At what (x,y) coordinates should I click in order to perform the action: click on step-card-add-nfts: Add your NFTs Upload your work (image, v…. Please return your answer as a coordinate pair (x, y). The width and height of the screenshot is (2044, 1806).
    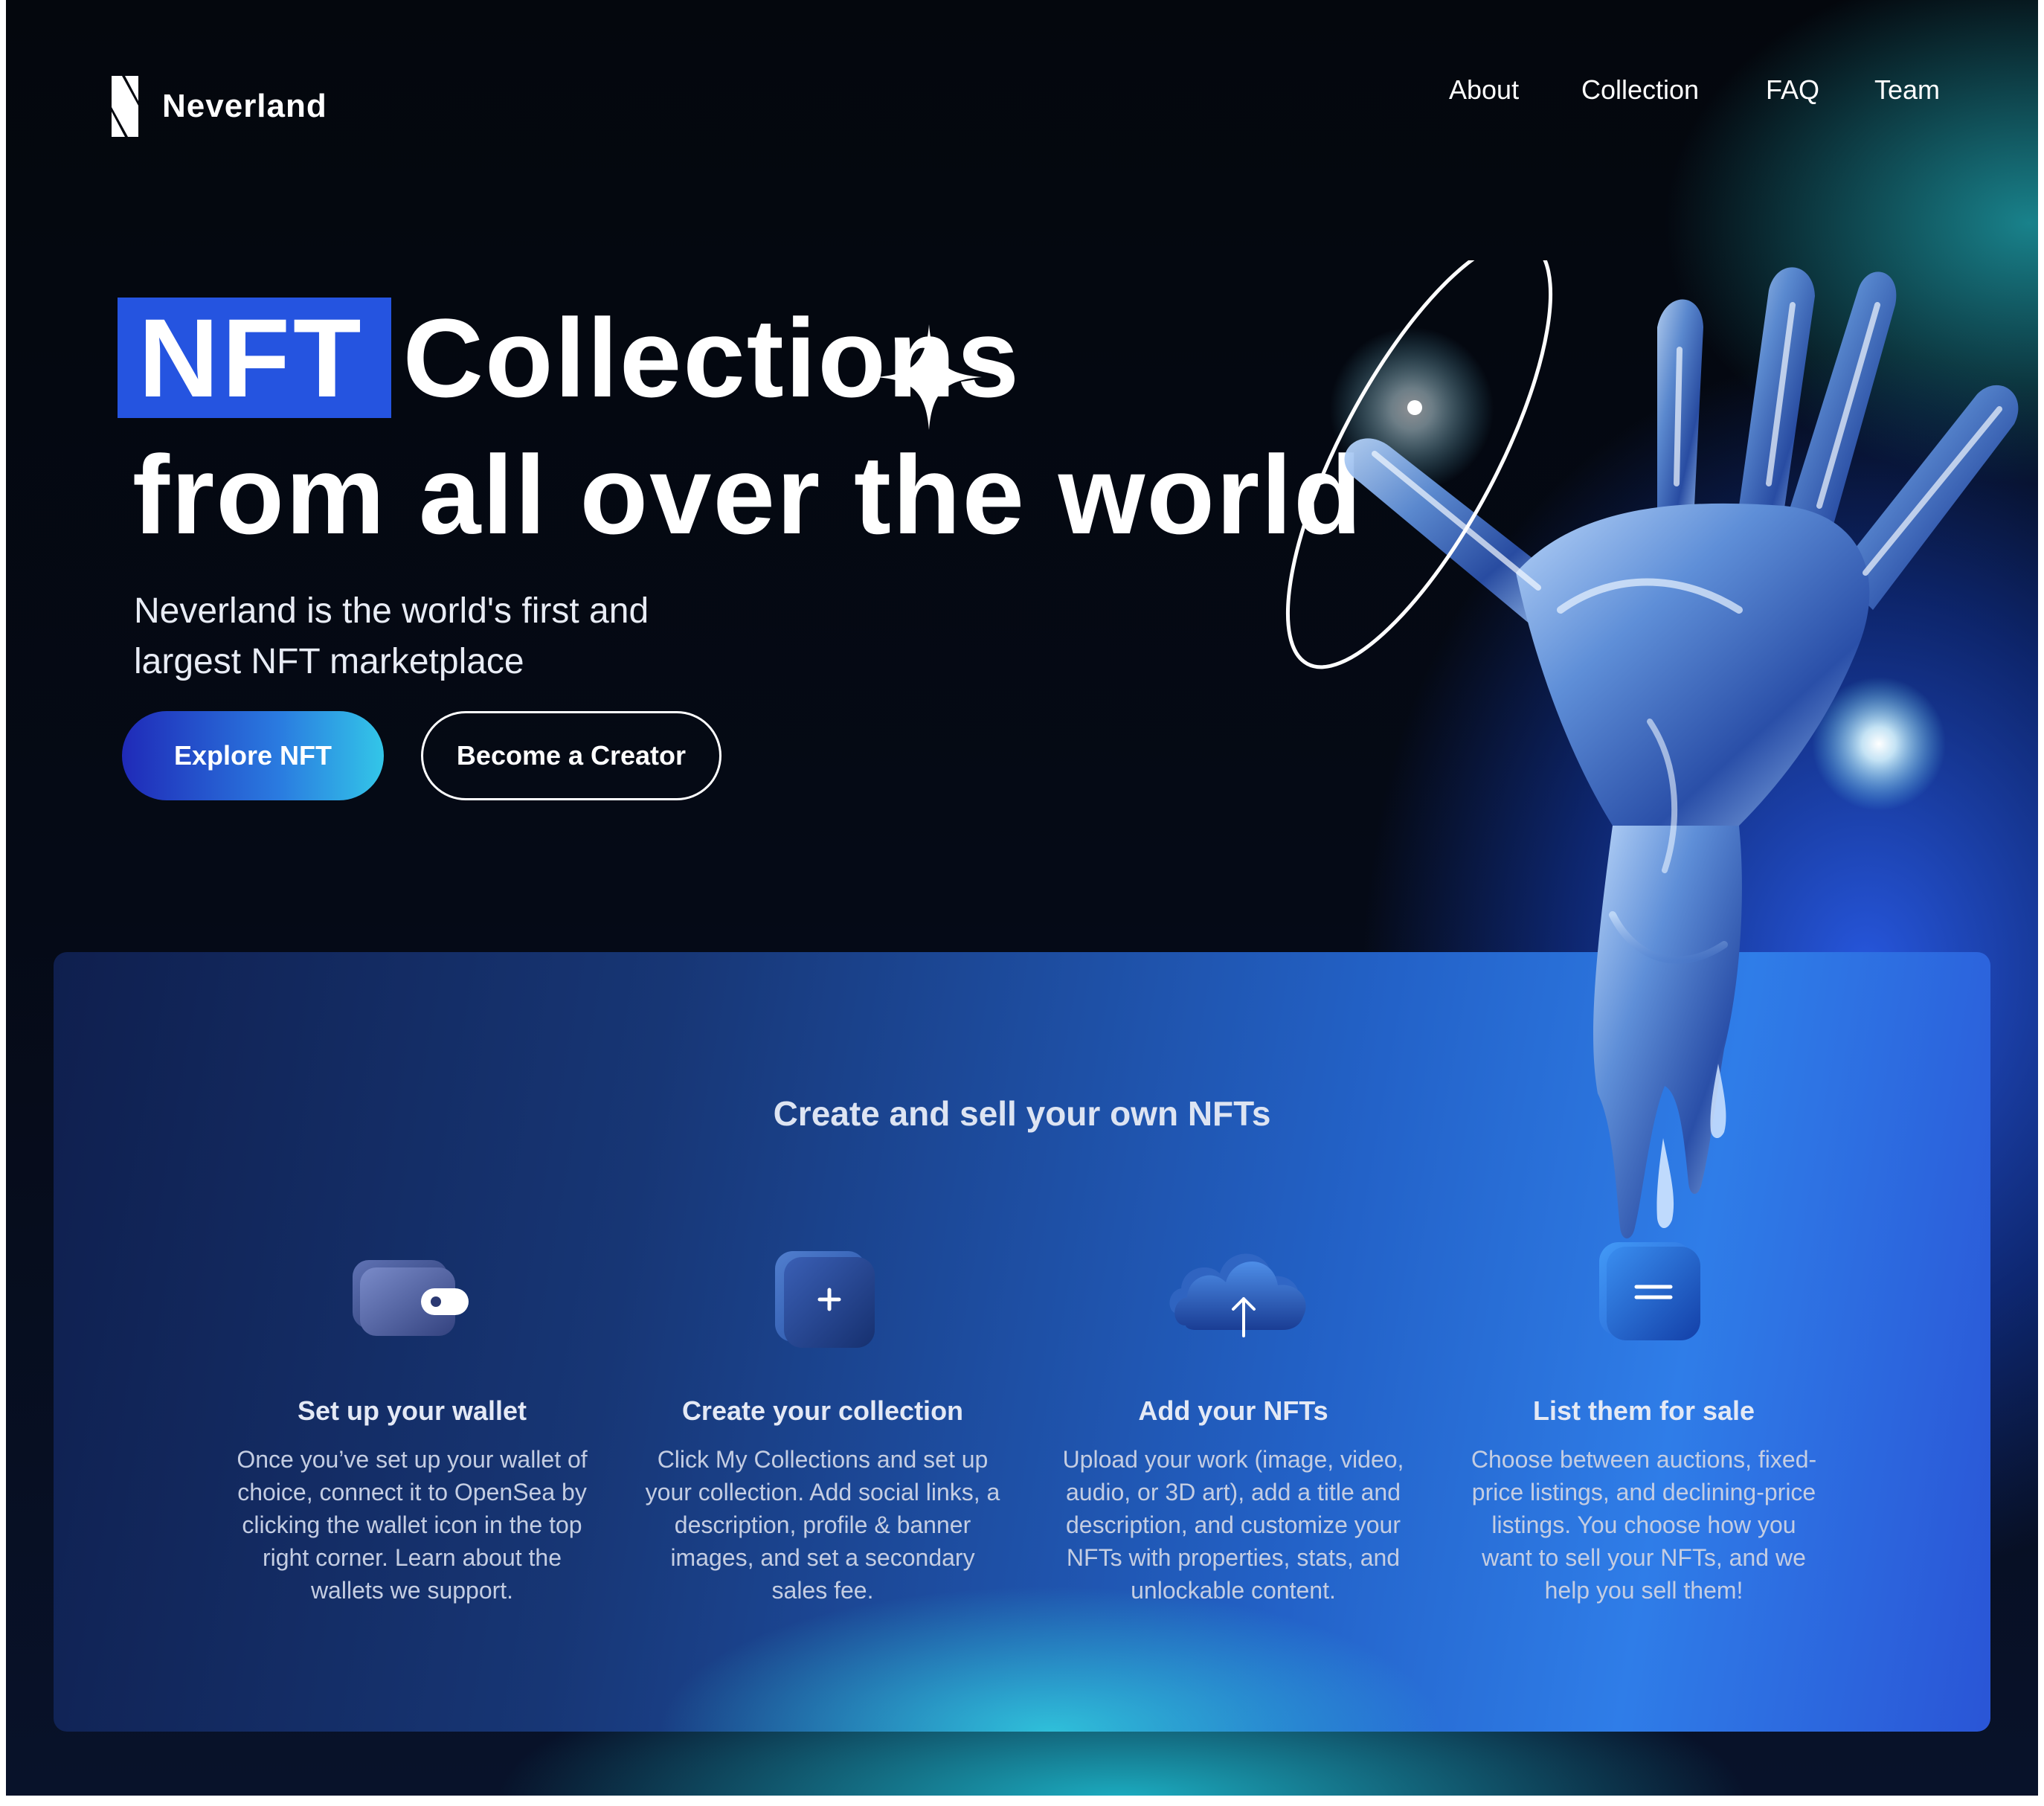
    Looking at the image, I should click on (1233, 1425).